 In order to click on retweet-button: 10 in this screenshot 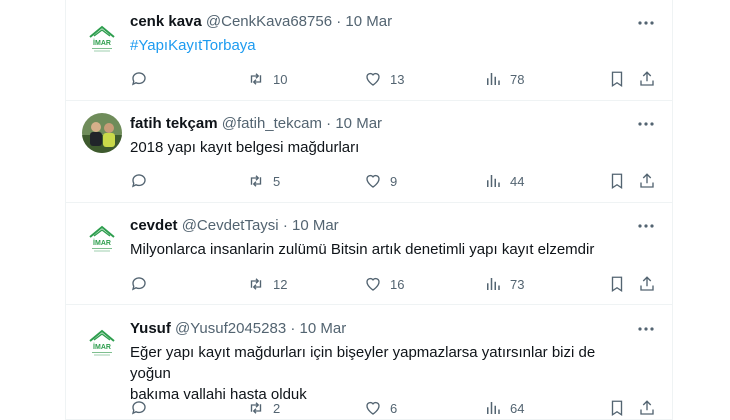, I will do `click(267, 79)`.